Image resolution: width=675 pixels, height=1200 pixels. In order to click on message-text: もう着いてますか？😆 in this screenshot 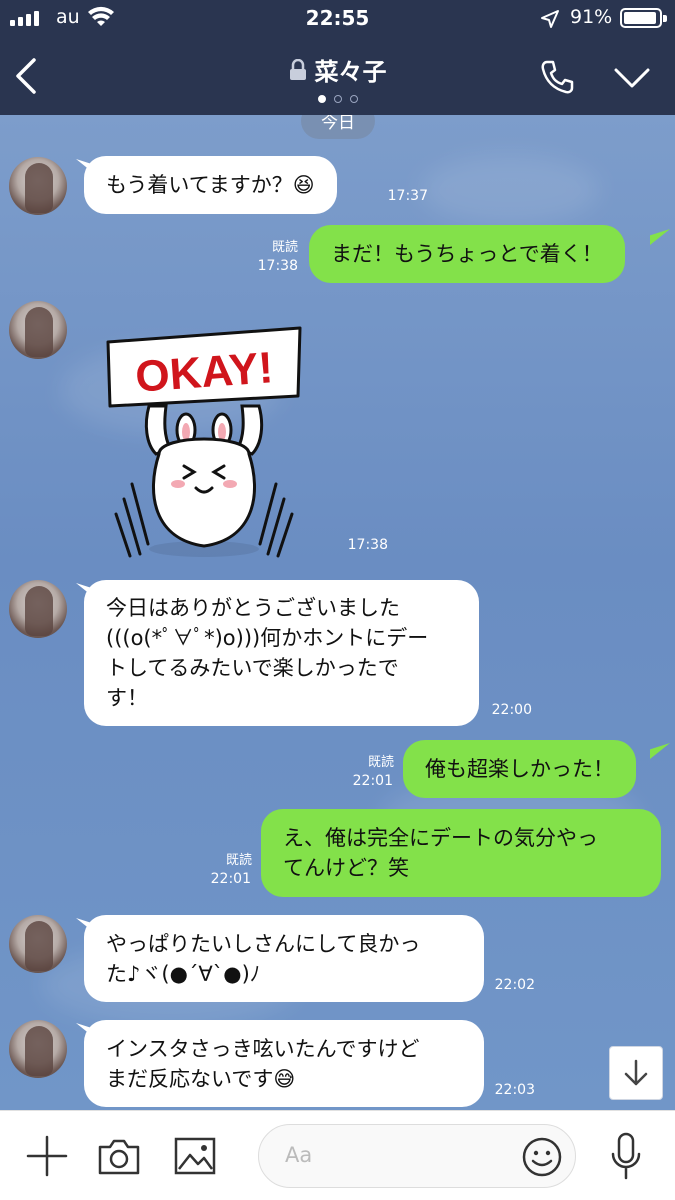, I will do `click(210, 185)`.